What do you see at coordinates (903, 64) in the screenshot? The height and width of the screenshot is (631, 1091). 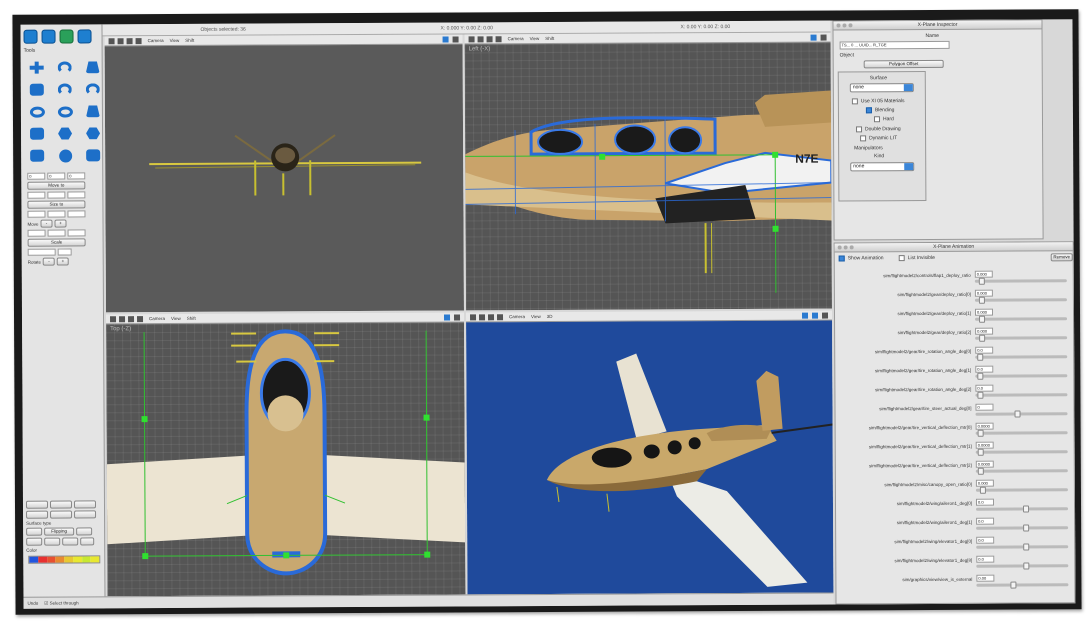 I see `polygon-offset-button: Polygon Offset` at bounding box center [903, 64].